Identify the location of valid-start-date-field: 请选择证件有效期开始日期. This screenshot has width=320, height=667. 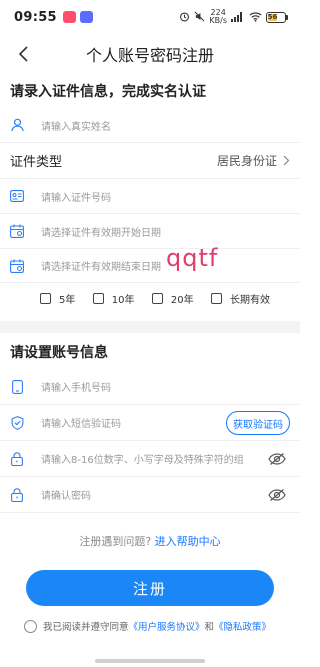
(150, 231).